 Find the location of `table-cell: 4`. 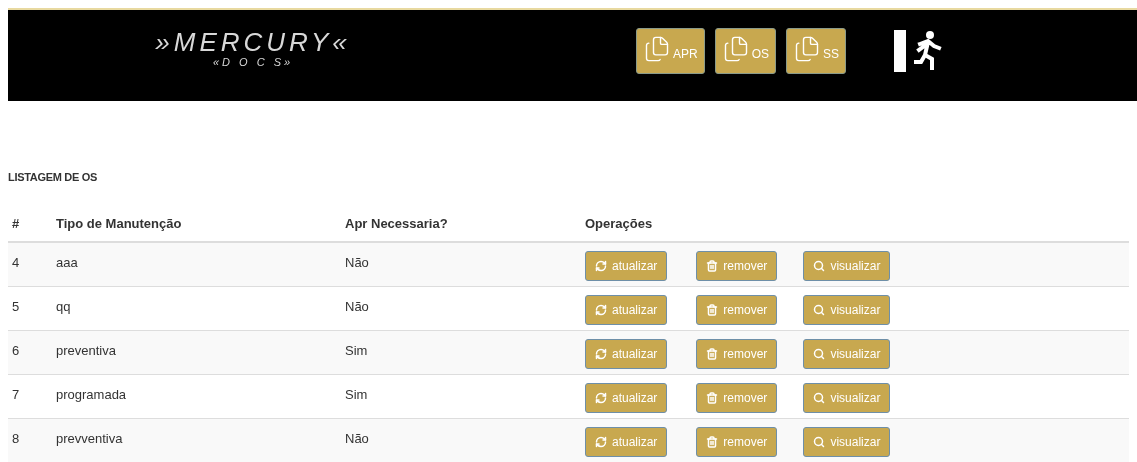

table-cell: 4 is located at coordinates (16, 262).